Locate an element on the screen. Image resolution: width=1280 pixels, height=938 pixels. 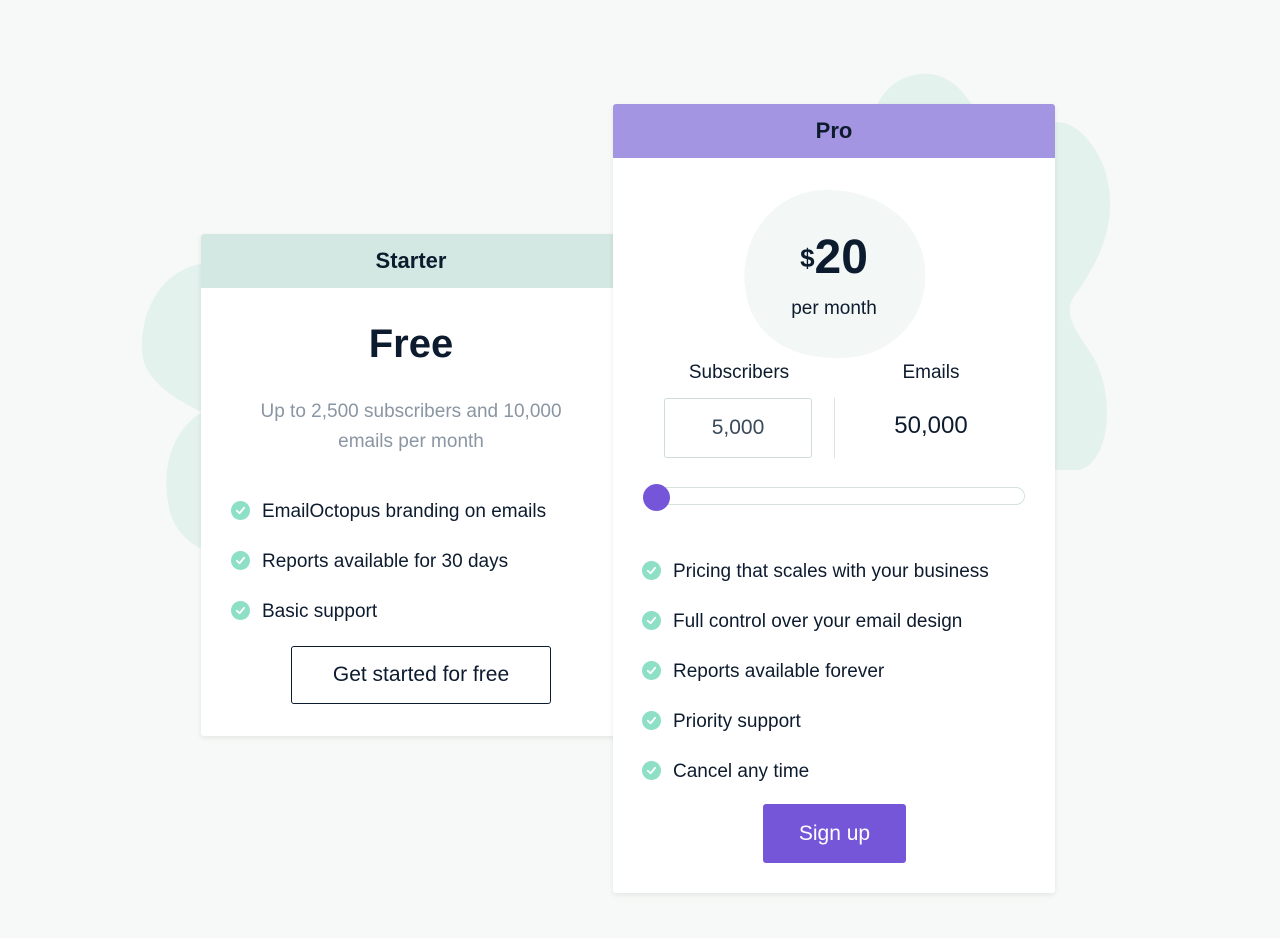
feature-label: EmailOctopus branding on emails is located at coordinates (404, 511).